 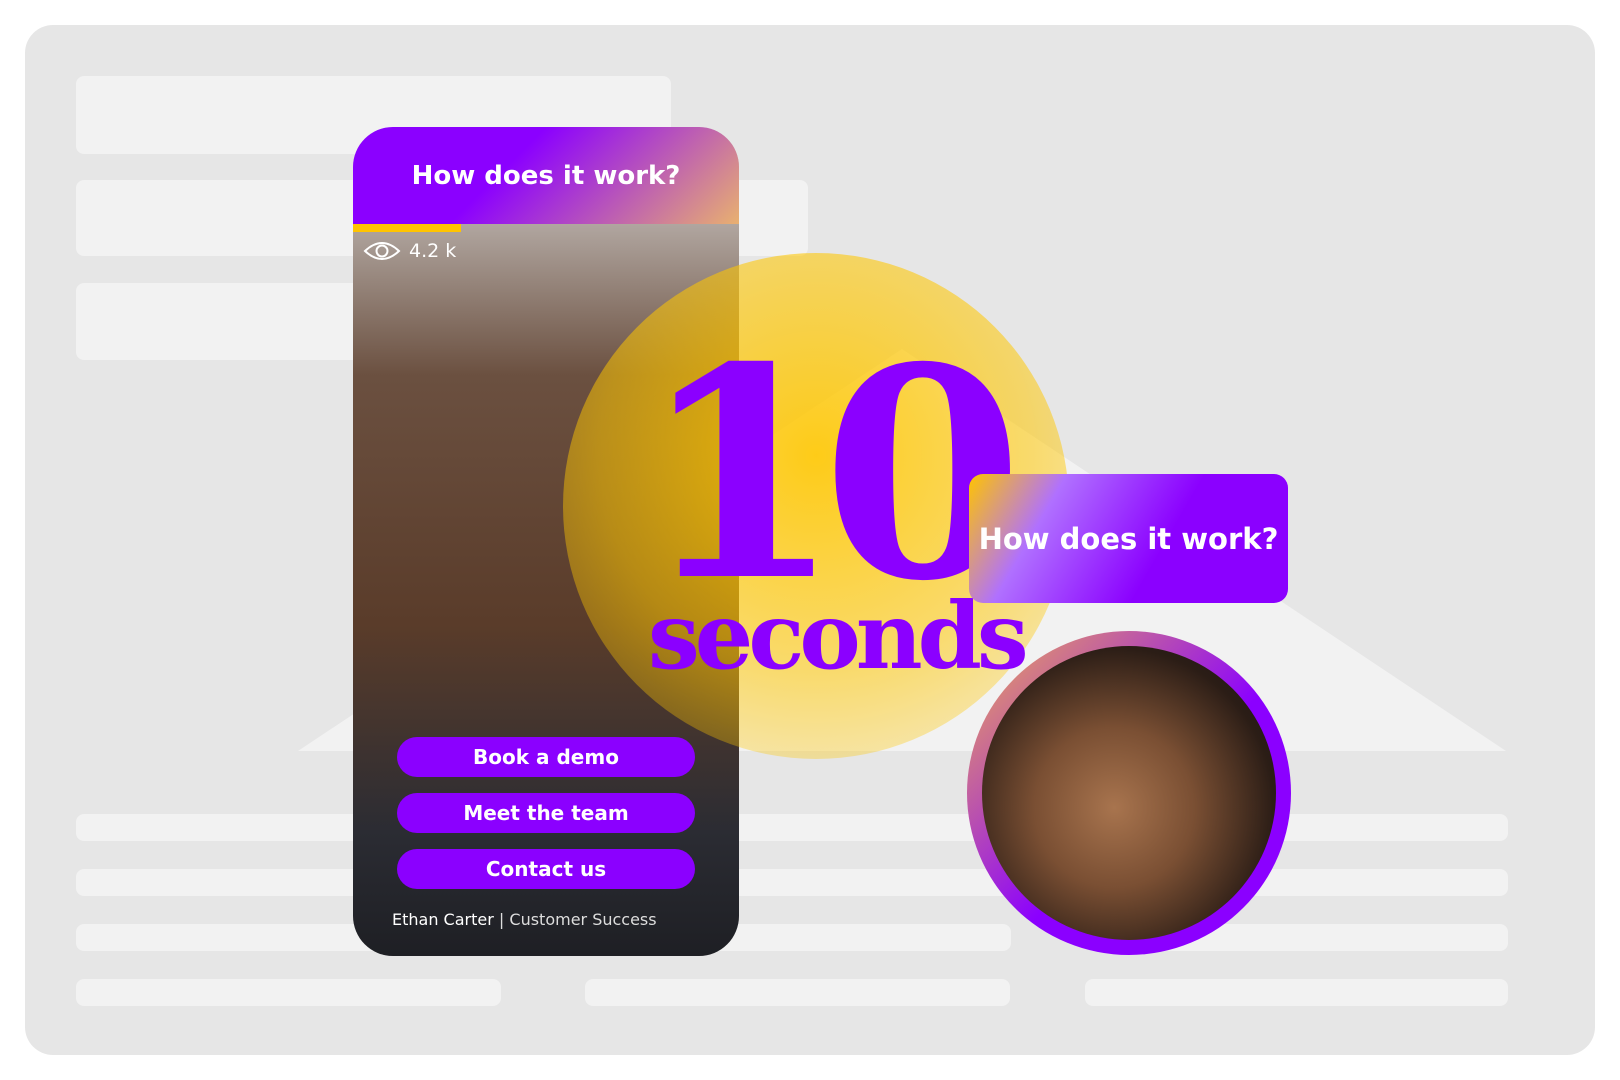 I want to click on presenter-name: Ethan Carter, so click(x=443, y=919).